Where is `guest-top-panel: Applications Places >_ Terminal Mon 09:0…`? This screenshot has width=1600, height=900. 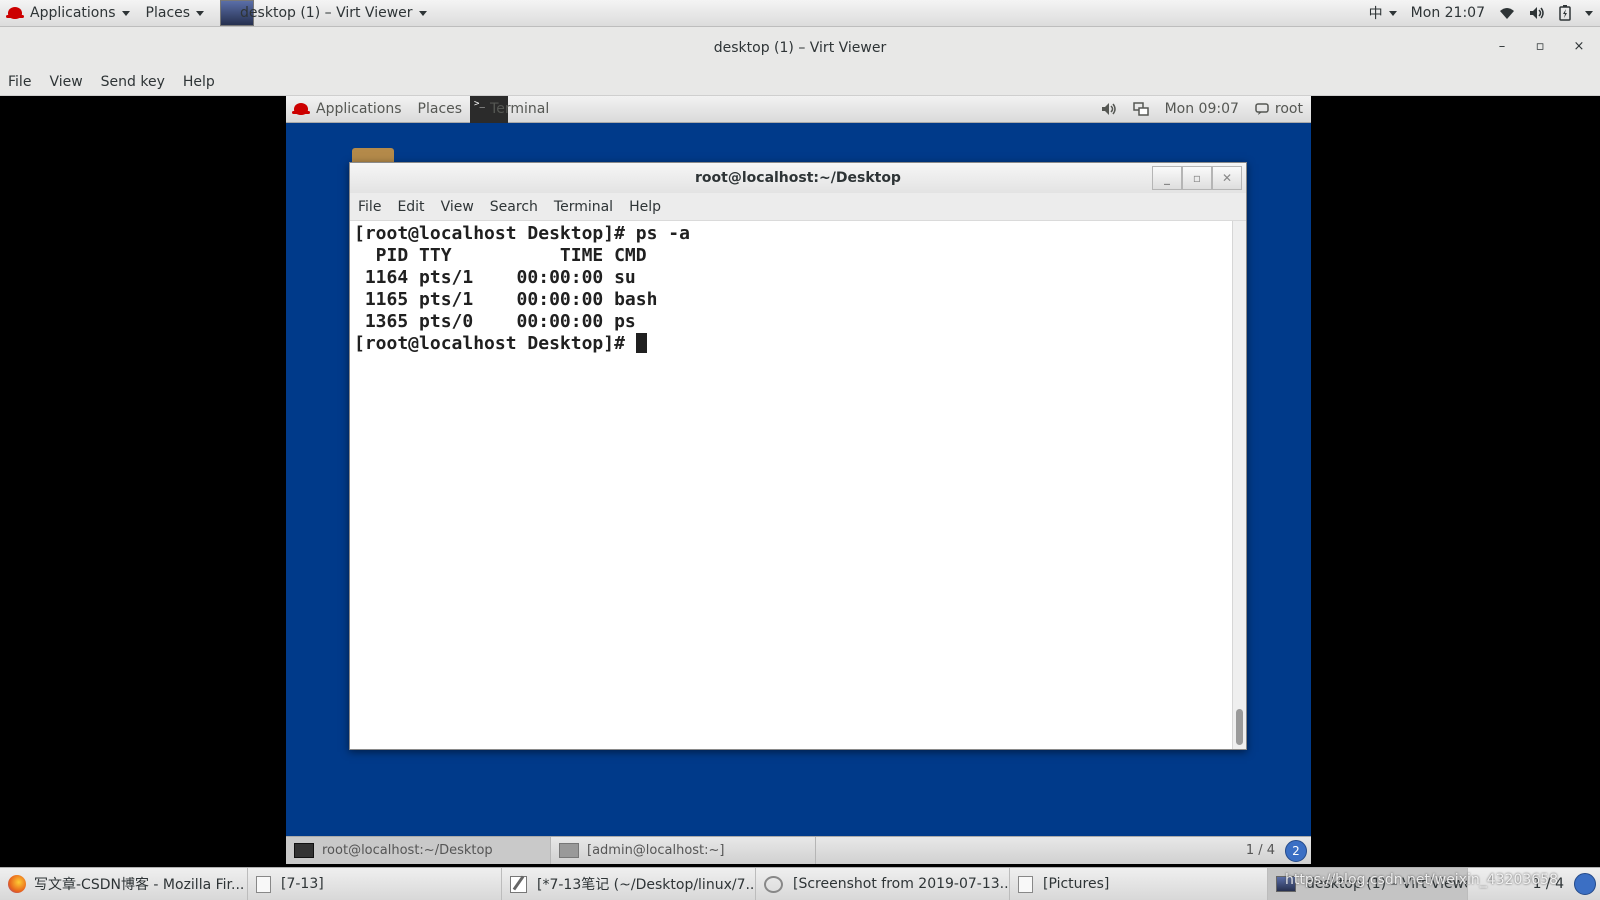
guest-top-panel: Applications Places >_ Terminal Mon 09:0… is located at coordinates (798, 109).